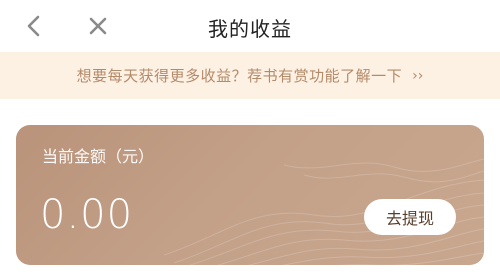 The image size is (500, 276). I want to click on page-title: 我的收益, so click(250, 29).